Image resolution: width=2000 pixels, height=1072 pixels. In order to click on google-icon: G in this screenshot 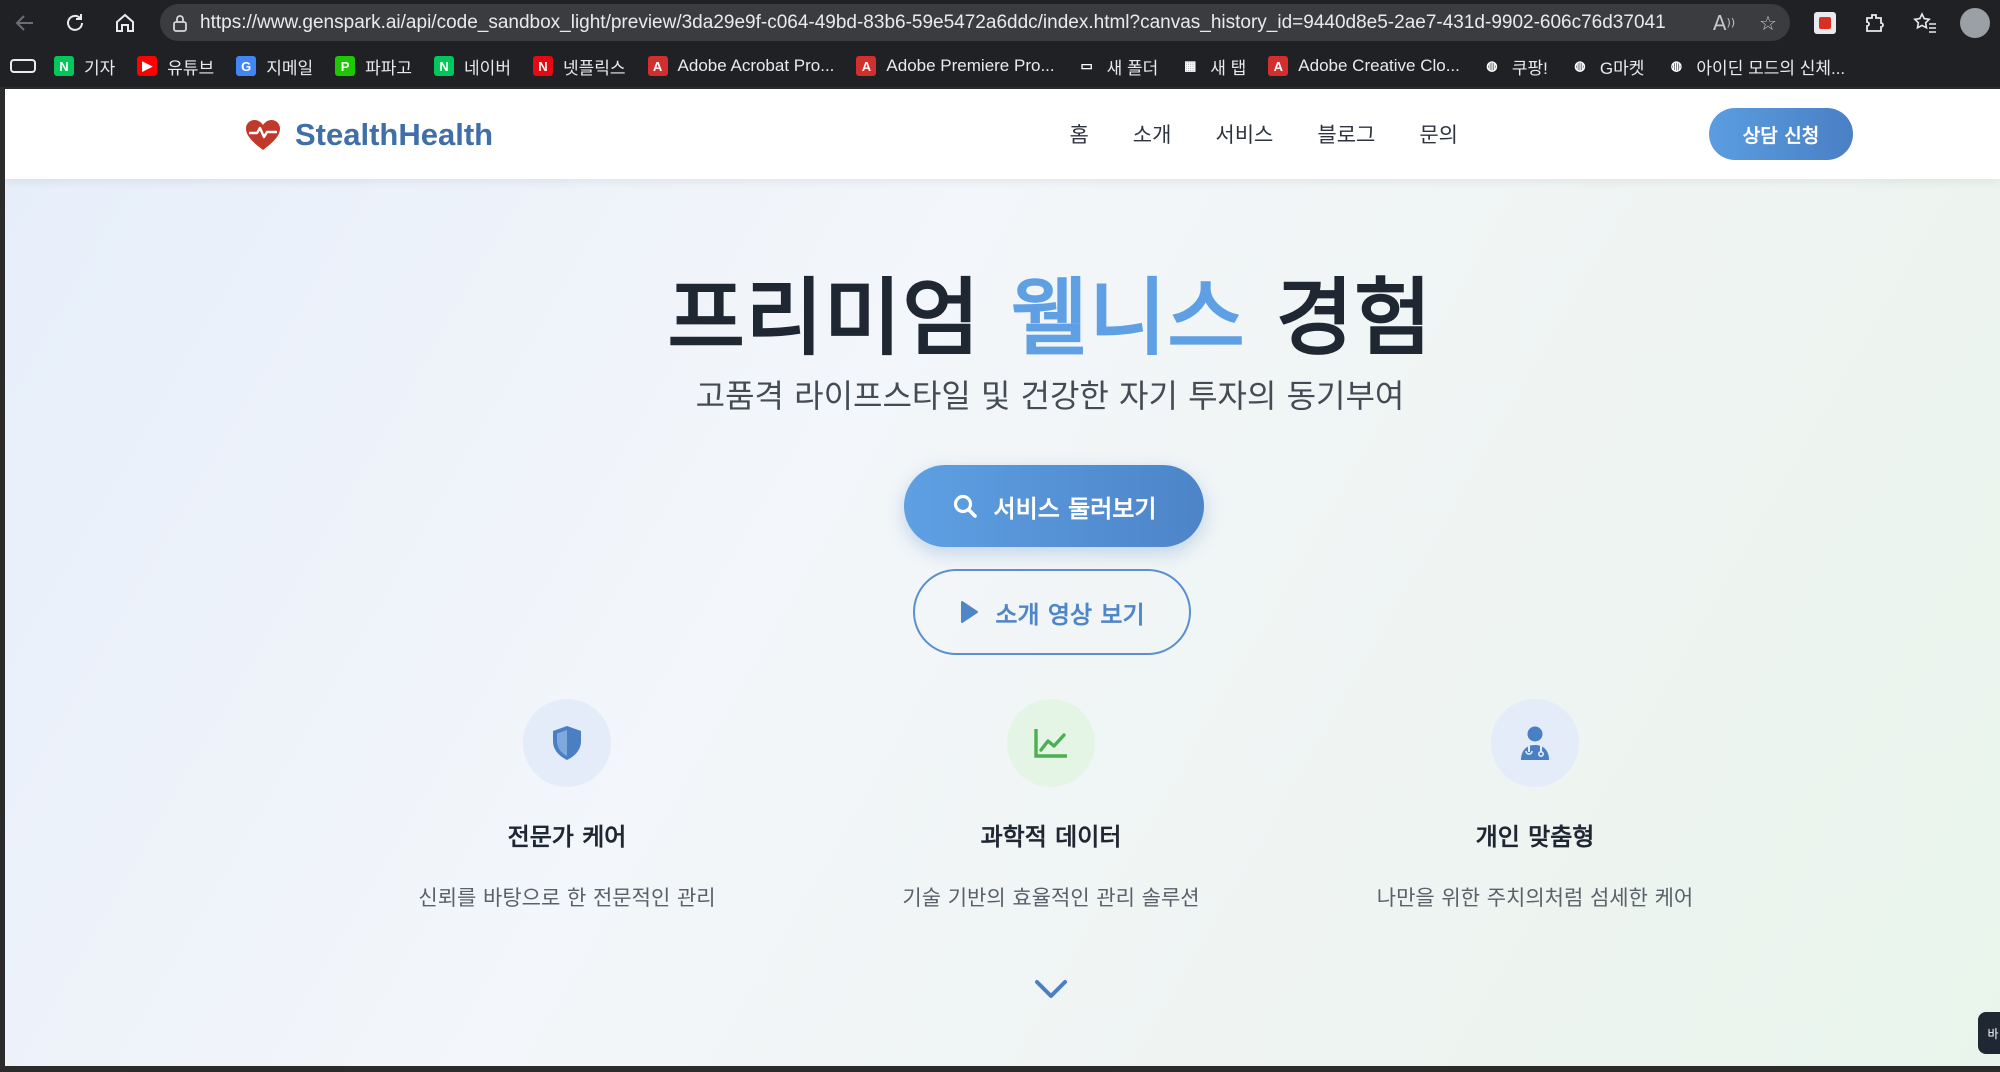, I will do `click(246, 66)`.